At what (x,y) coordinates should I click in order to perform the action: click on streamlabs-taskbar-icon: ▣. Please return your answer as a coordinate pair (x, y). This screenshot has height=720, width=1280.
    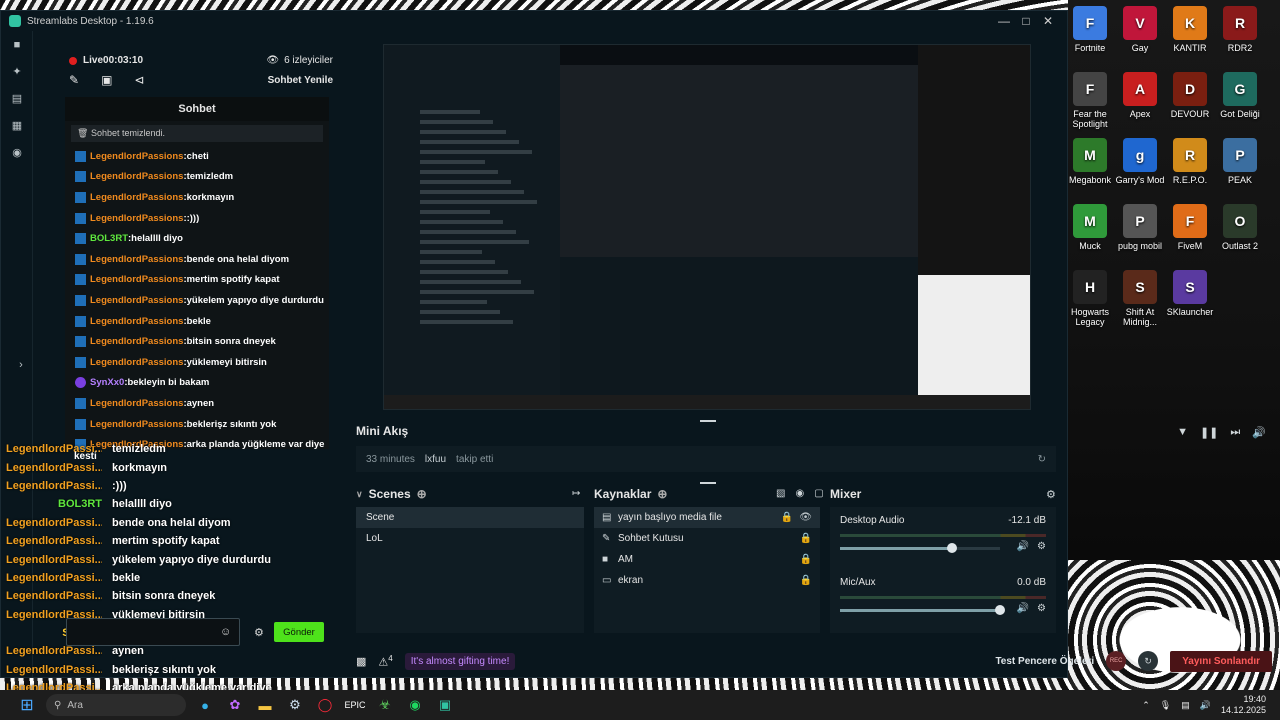
    Looking at the image, I should click on (445, 705).